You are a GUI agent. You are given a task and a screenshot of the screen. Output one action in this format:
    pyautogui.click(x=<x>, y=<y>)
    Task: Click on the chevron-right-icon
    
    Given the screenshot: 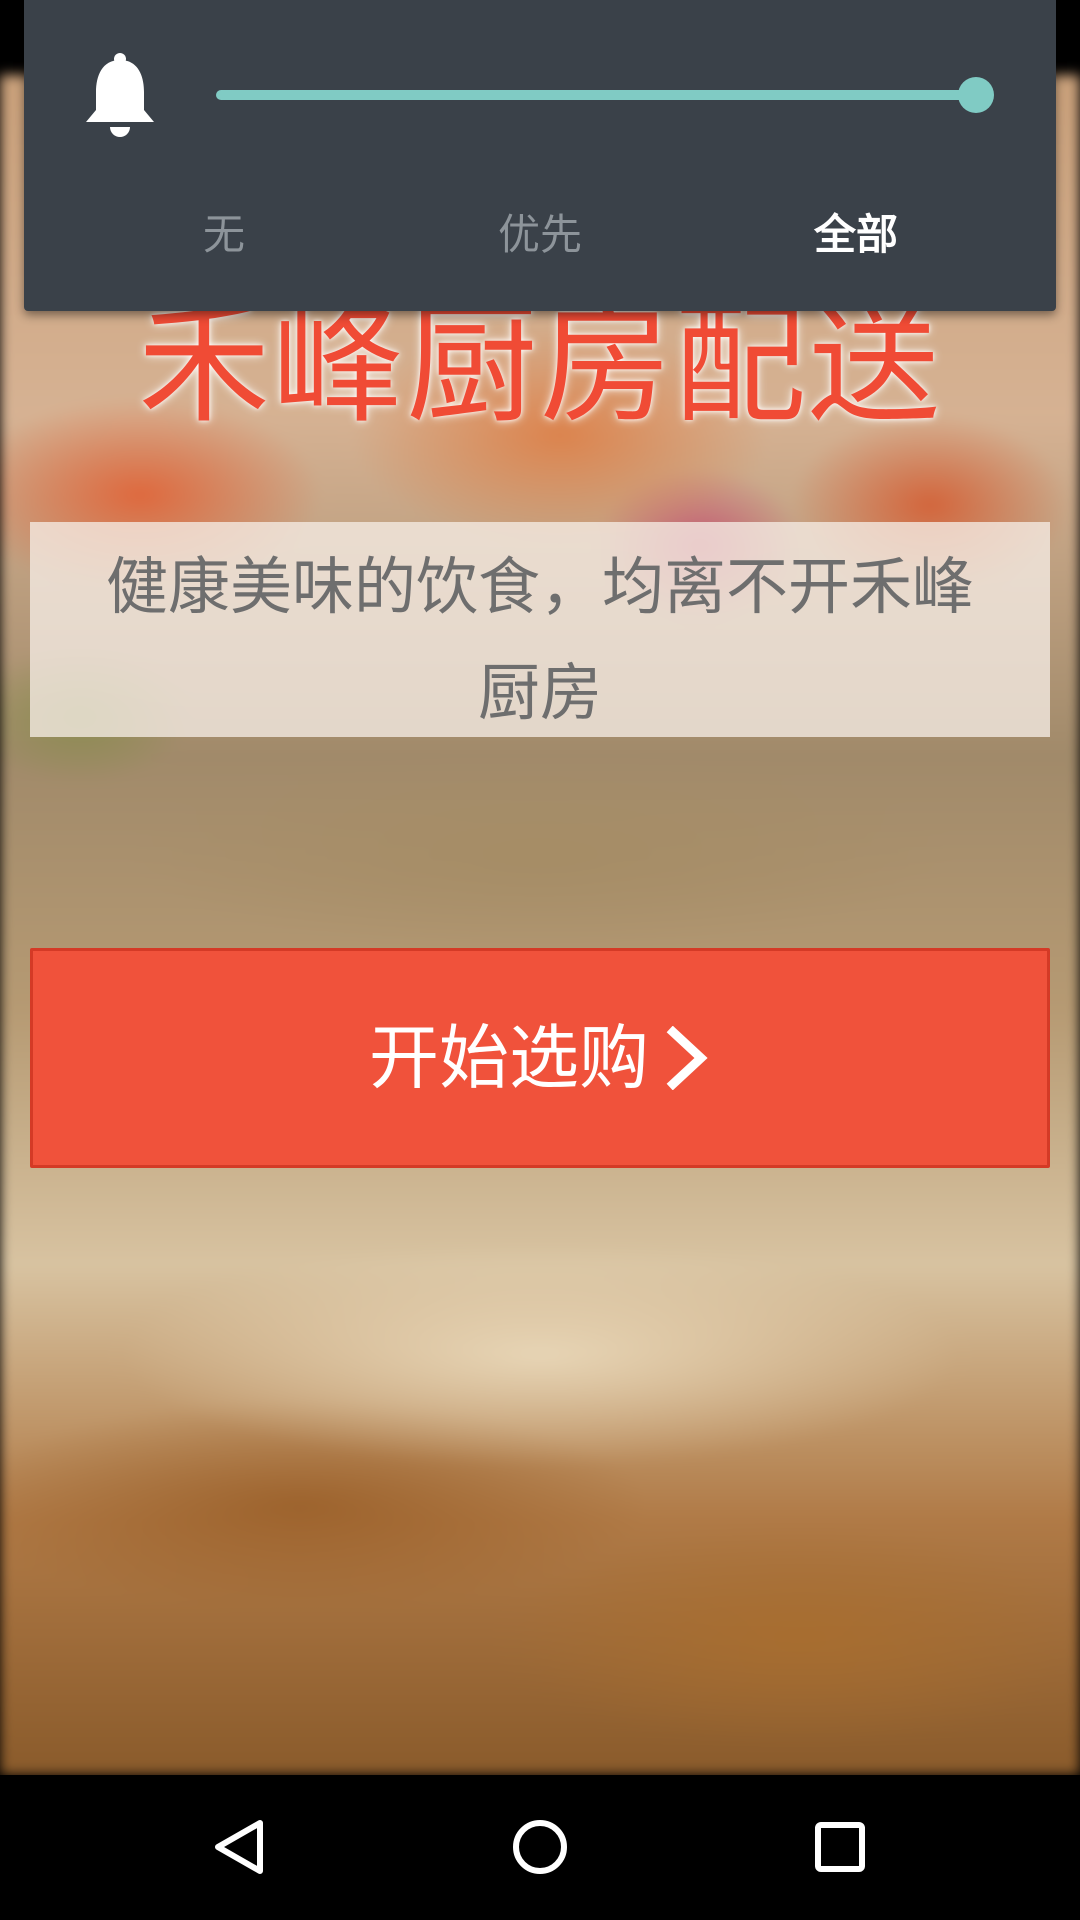 What is the action you would take?
    pyautogui.click(x=687, y=1058)
    